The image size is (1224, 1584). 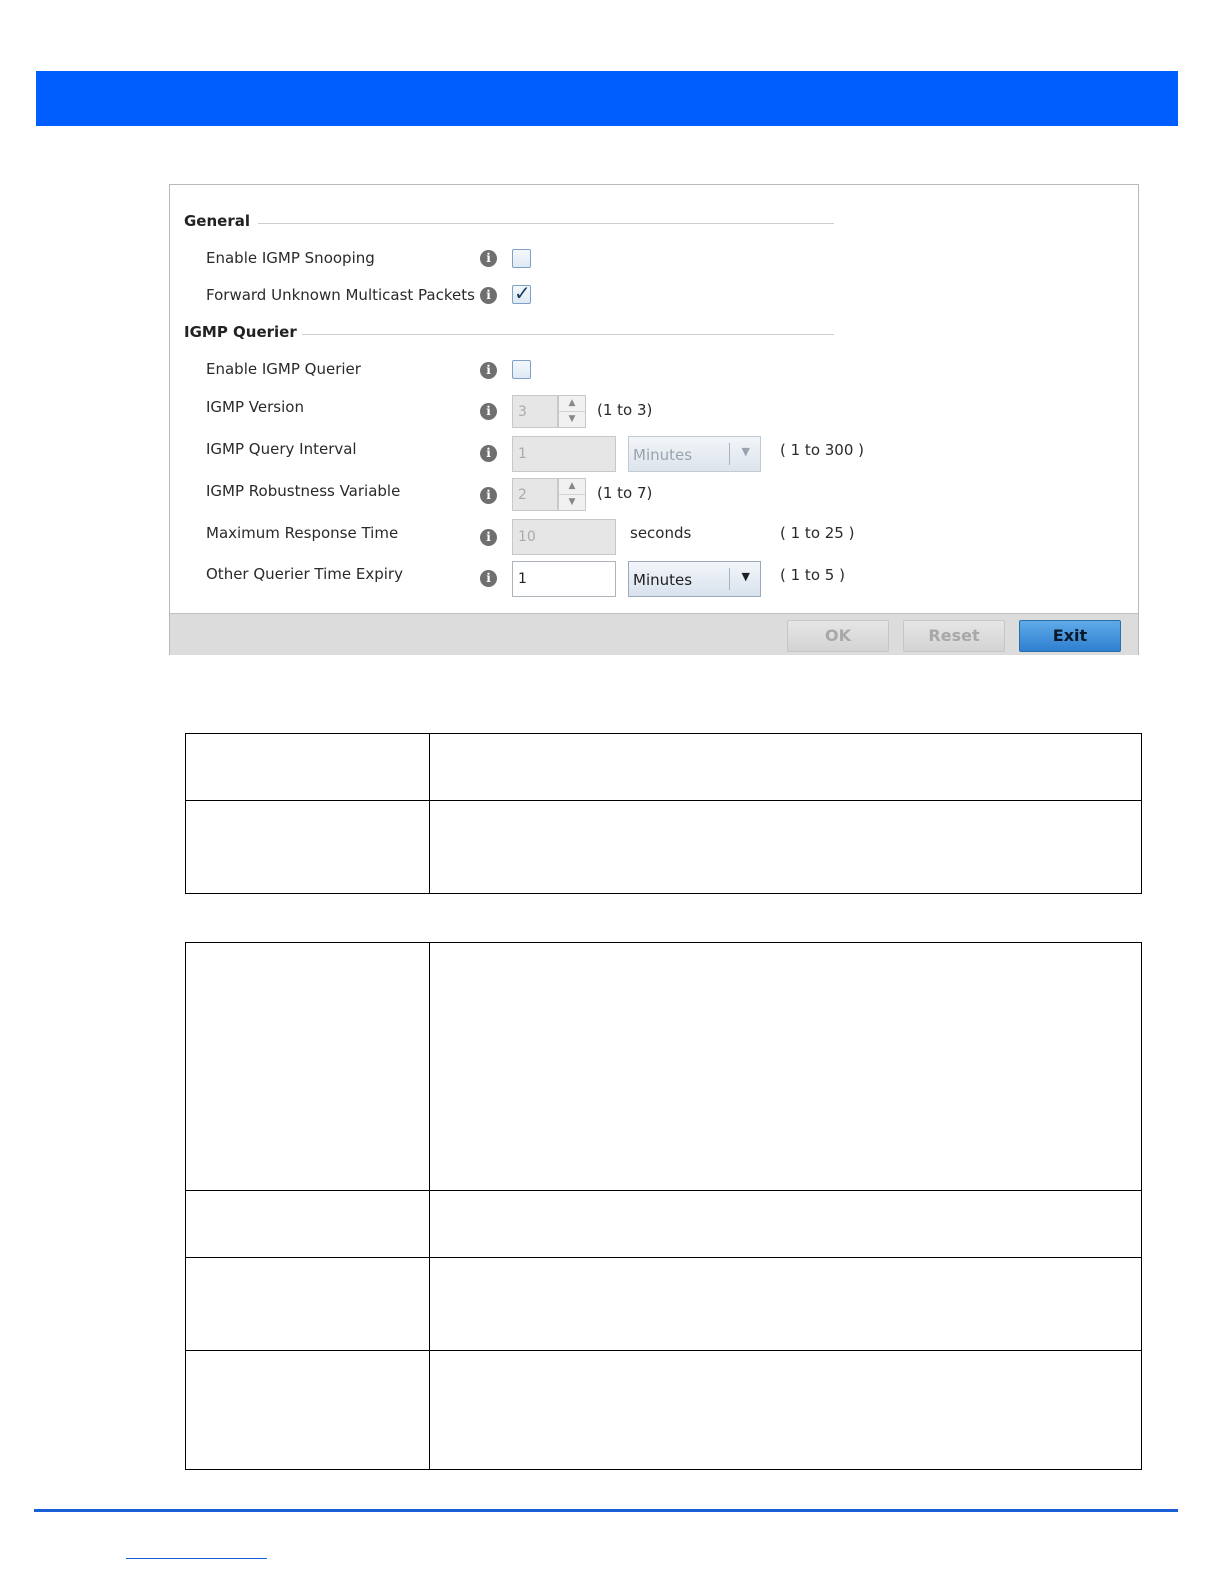 I want to click on other-querier-time-expiry-label: Other Querier Time Expiry, so click(x=304, y=574).